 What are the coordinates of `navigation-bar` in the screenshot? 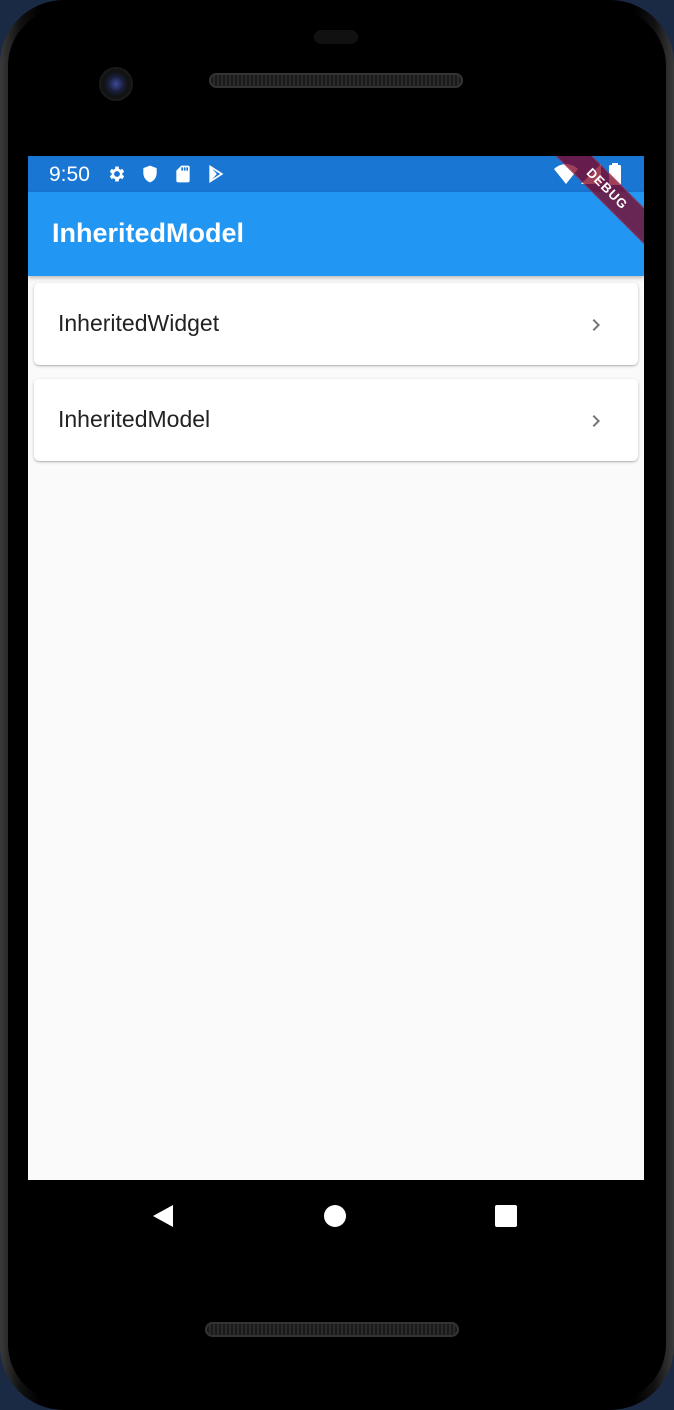 It's located at (336, 1216).